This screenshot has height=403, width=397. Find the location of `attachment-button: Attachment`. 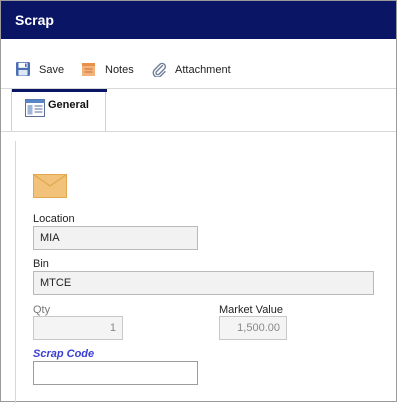

attachment-button: Attachment is located at coordinates (191, 70).